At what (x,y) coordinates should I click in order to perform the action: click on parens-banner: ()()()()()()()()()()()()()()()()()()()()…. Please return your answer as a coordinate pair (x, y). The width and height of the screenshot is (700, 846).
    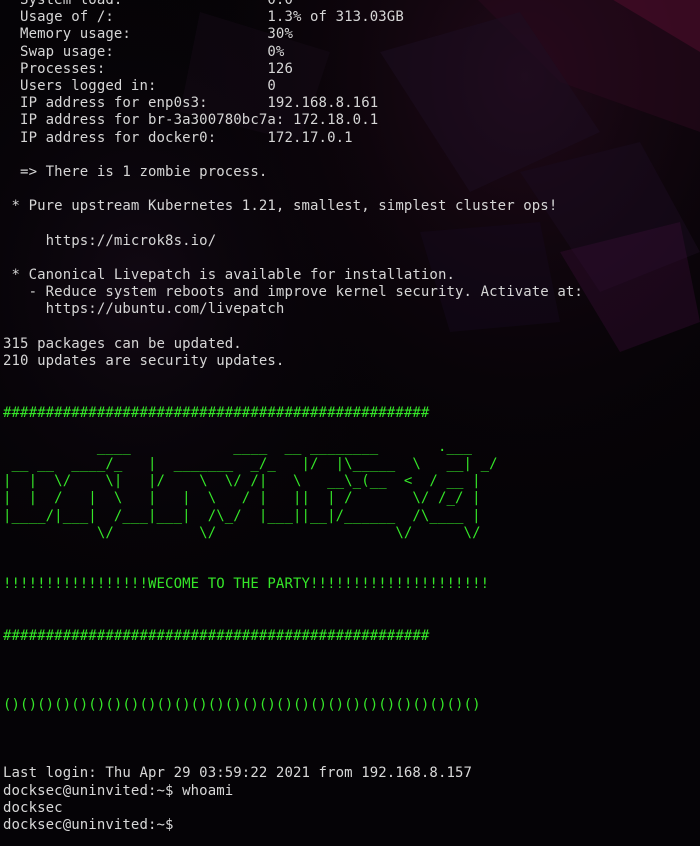
    Looking at the image, I should click on (242, 704).